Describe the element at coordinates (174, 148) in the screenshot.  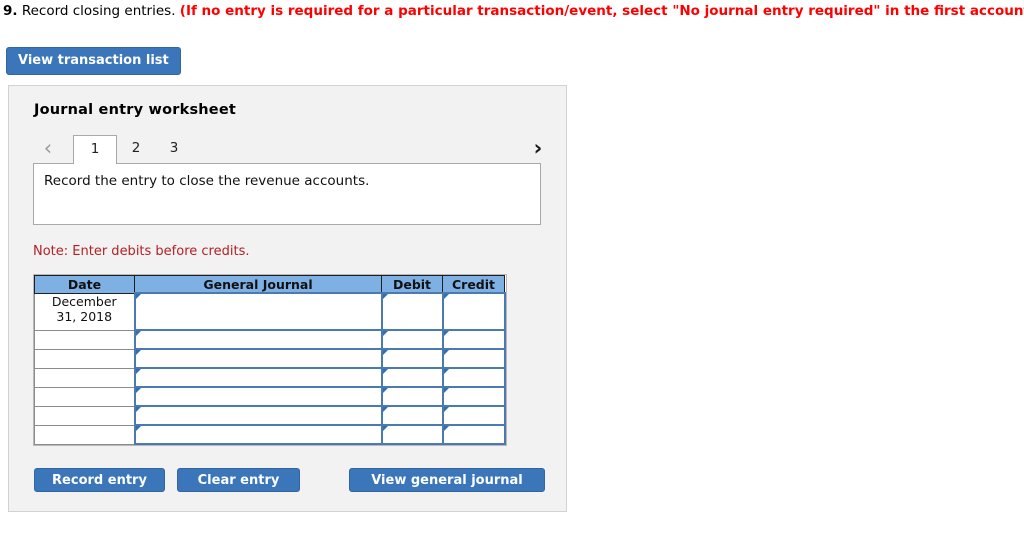
I see `worksheet-tab-3: 3` at that location.